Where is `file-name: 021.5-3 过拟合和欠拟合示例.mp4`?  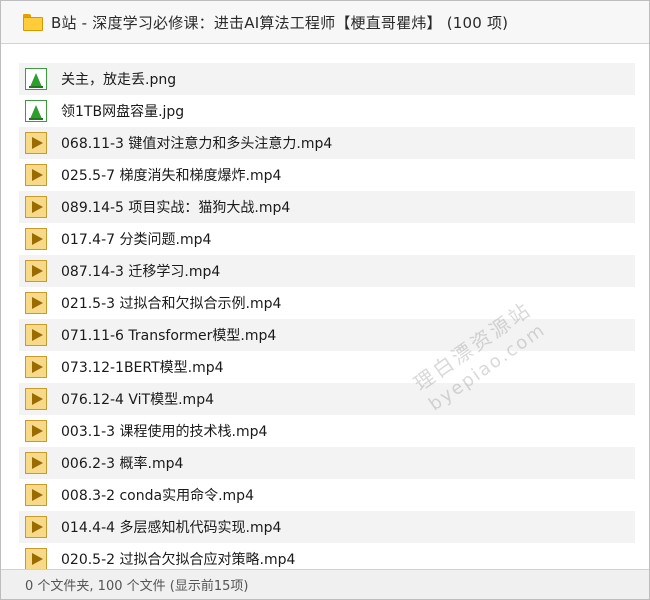
file-name: 021.5-3 过拟合和欠拟合示例.mp4 is located at coordinates (171, 304).